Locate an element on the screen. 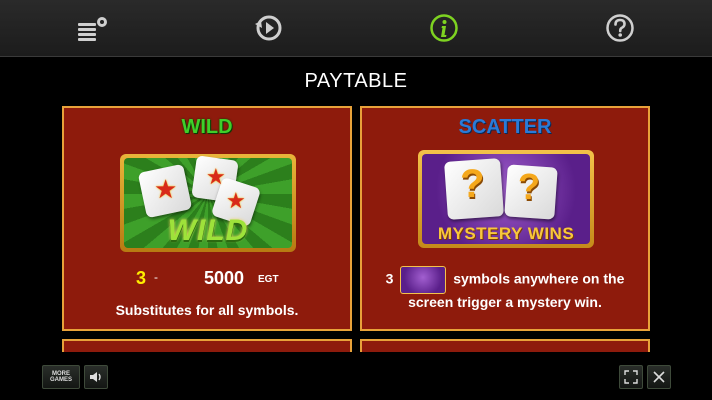 This screenshot has height=400, width=712. pay-count: 3 is located at coordinates (141, 278).